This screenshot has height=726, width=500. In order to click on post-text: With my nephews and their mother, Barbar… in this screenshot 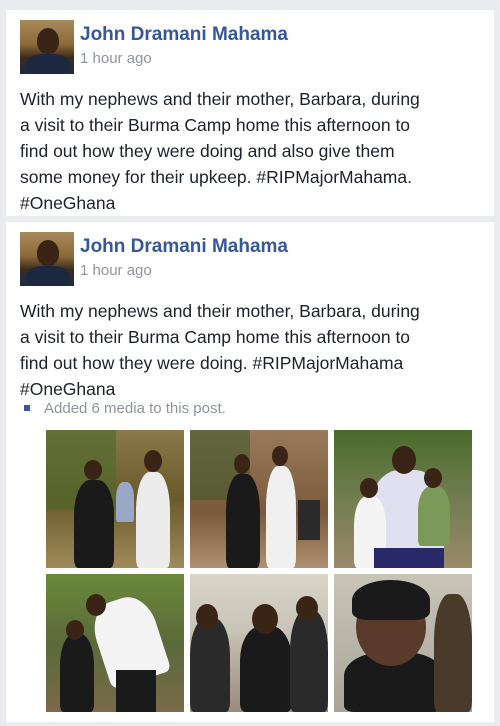, I will do `click(251, 350)`.